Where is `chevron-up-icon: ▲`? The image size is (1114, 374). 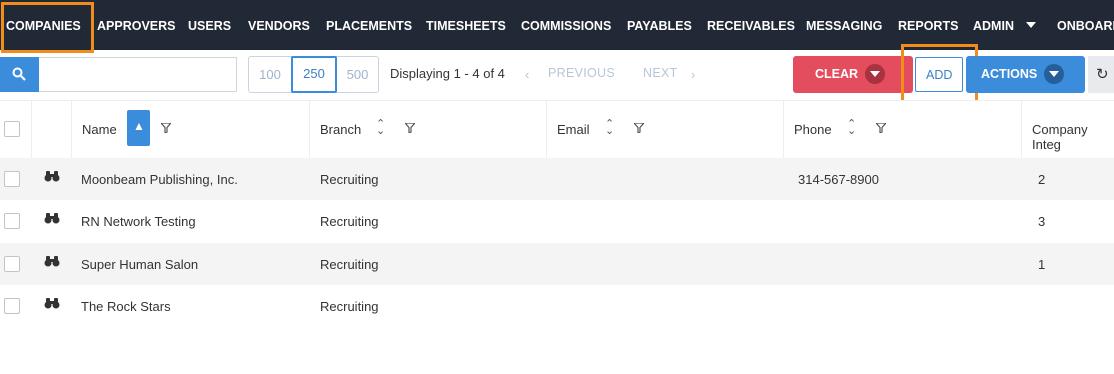
chevron-up-icon: ▲ is located at coordinates (139, 126).